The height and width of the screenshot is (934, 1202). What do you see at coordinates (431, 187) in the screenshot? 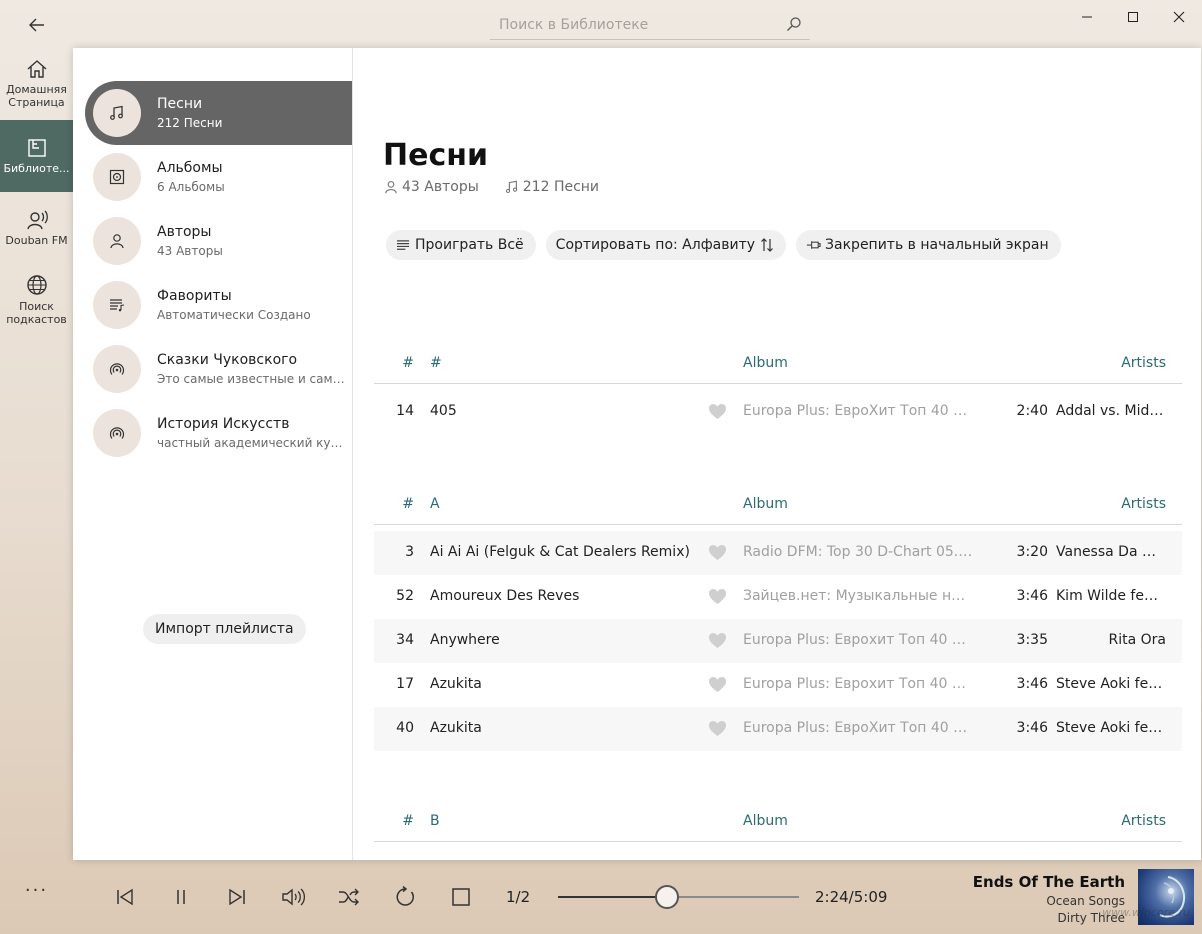
I see `artists-count: 43 Авторы` at bounding box center [431, 187].